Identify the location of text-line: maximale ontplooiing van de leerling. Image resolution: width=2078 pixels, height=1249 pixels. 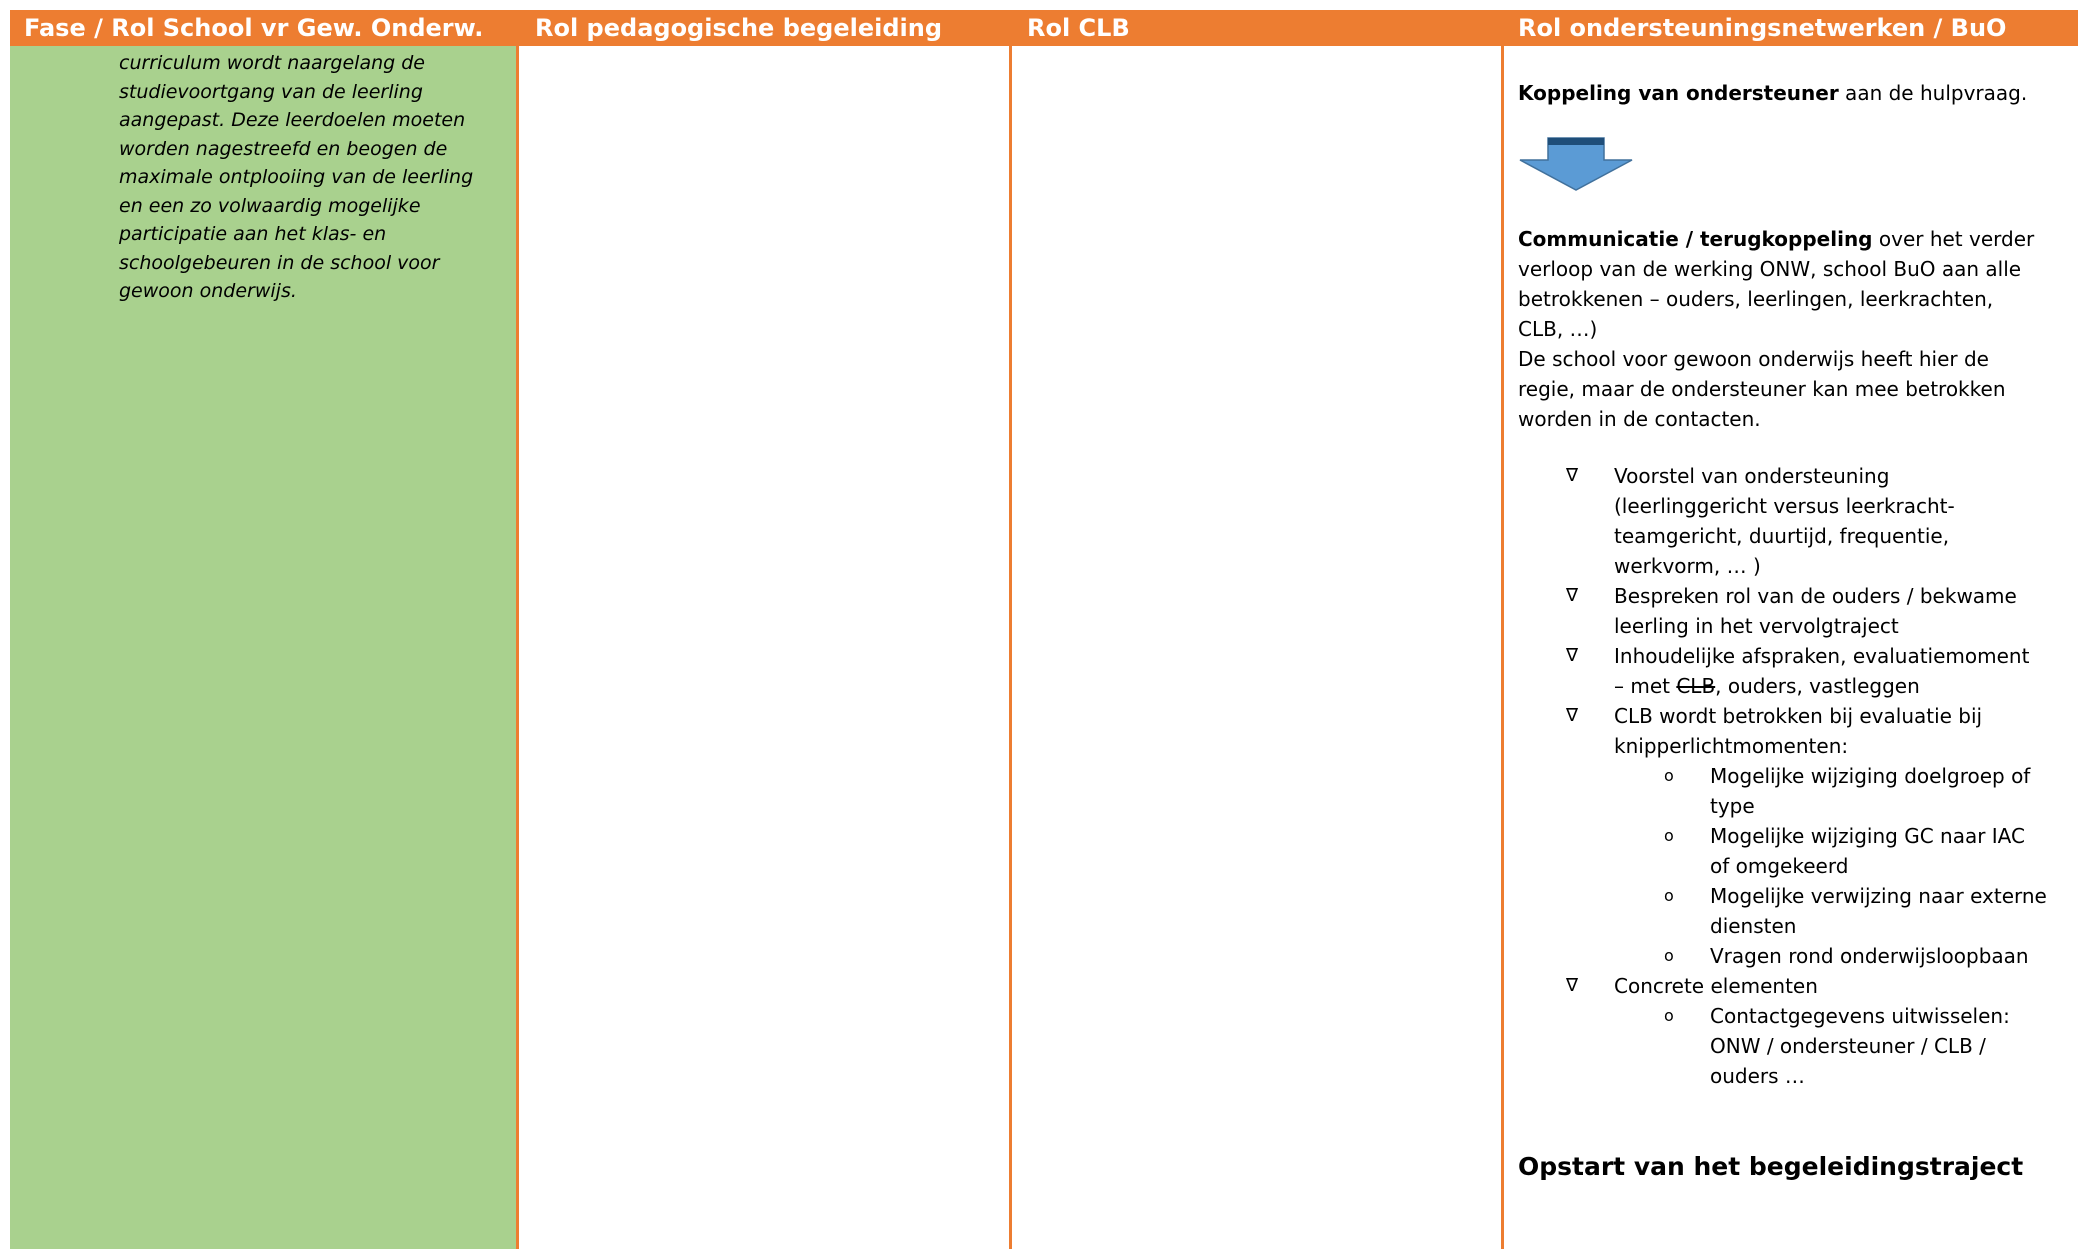
(296, 177).